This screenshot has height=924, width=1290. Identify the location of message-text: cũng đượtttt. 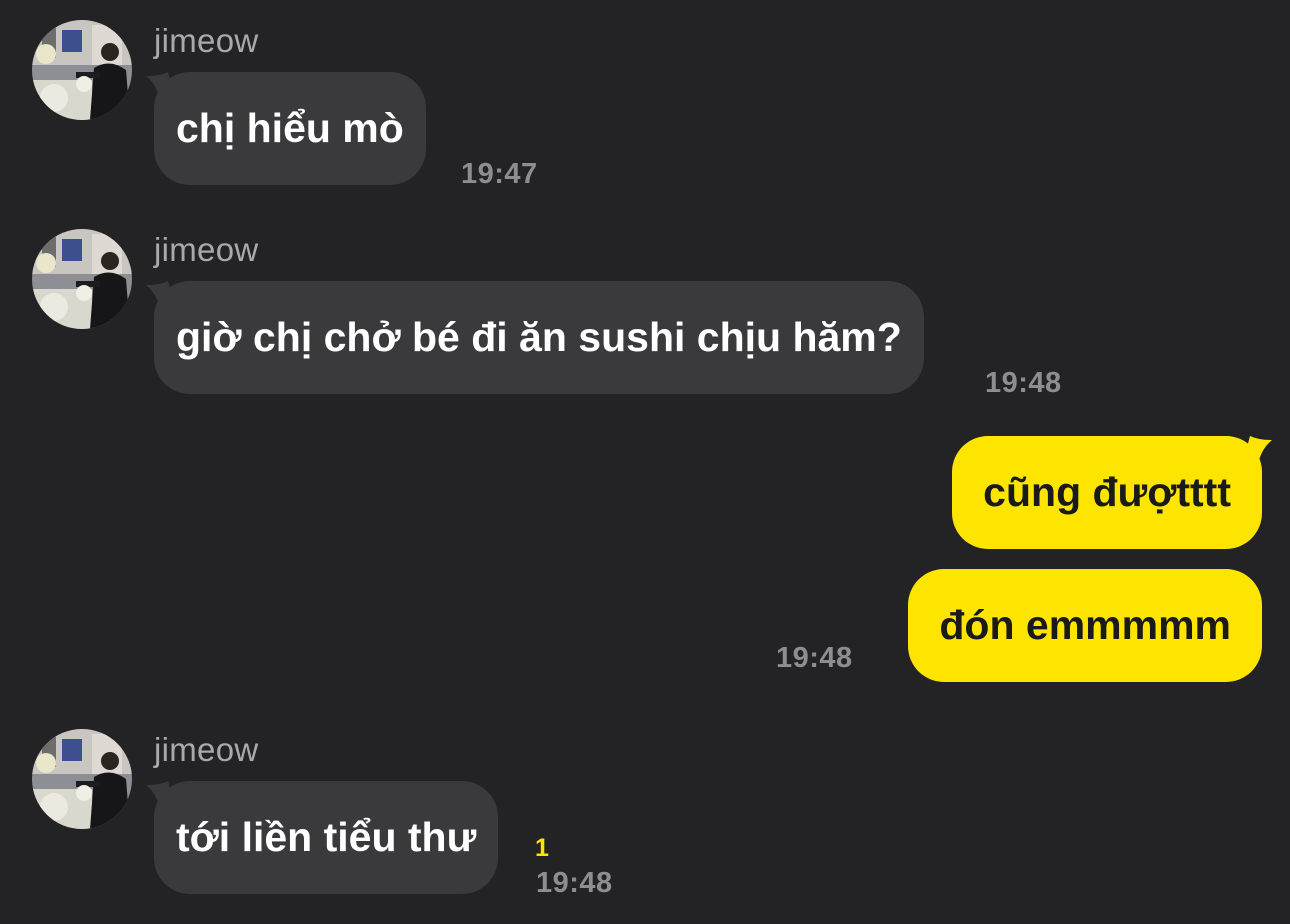
(1107, 492).